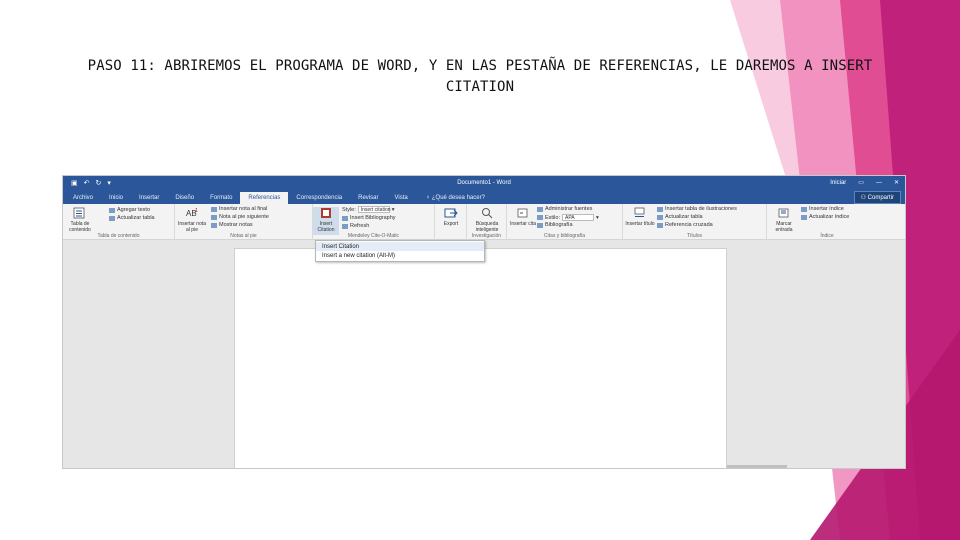 This screenshot has width=960, height=540. Describe the element at coordinates (822, 209) in the screenshot. I see `insert-index-button: Insertar índice` at that location.